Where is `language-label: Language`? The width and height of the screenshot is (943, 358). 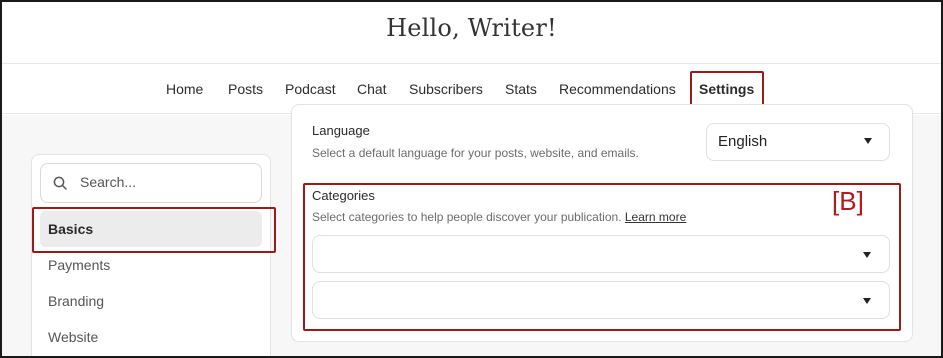
language-label: Language is located at coordinates (341, 130).